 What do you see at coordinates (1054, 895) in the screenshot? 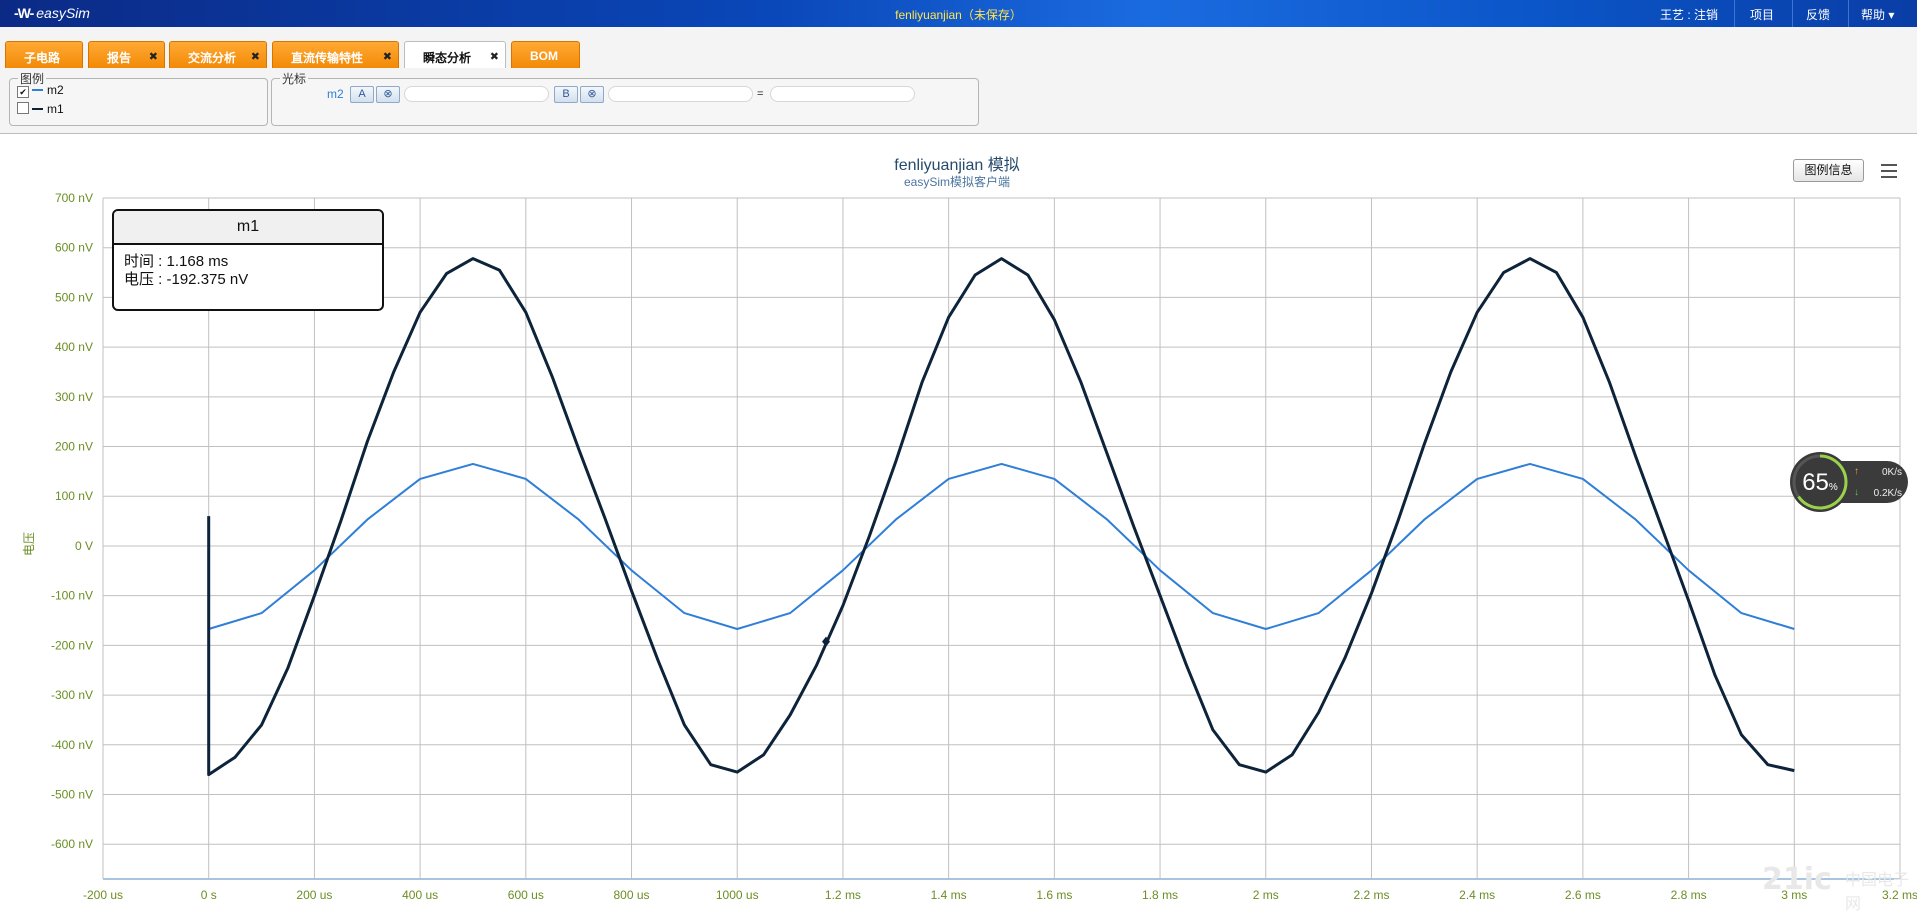
I see `x-tick-label: 1.6 ms` at bounding box center [1054, 895].